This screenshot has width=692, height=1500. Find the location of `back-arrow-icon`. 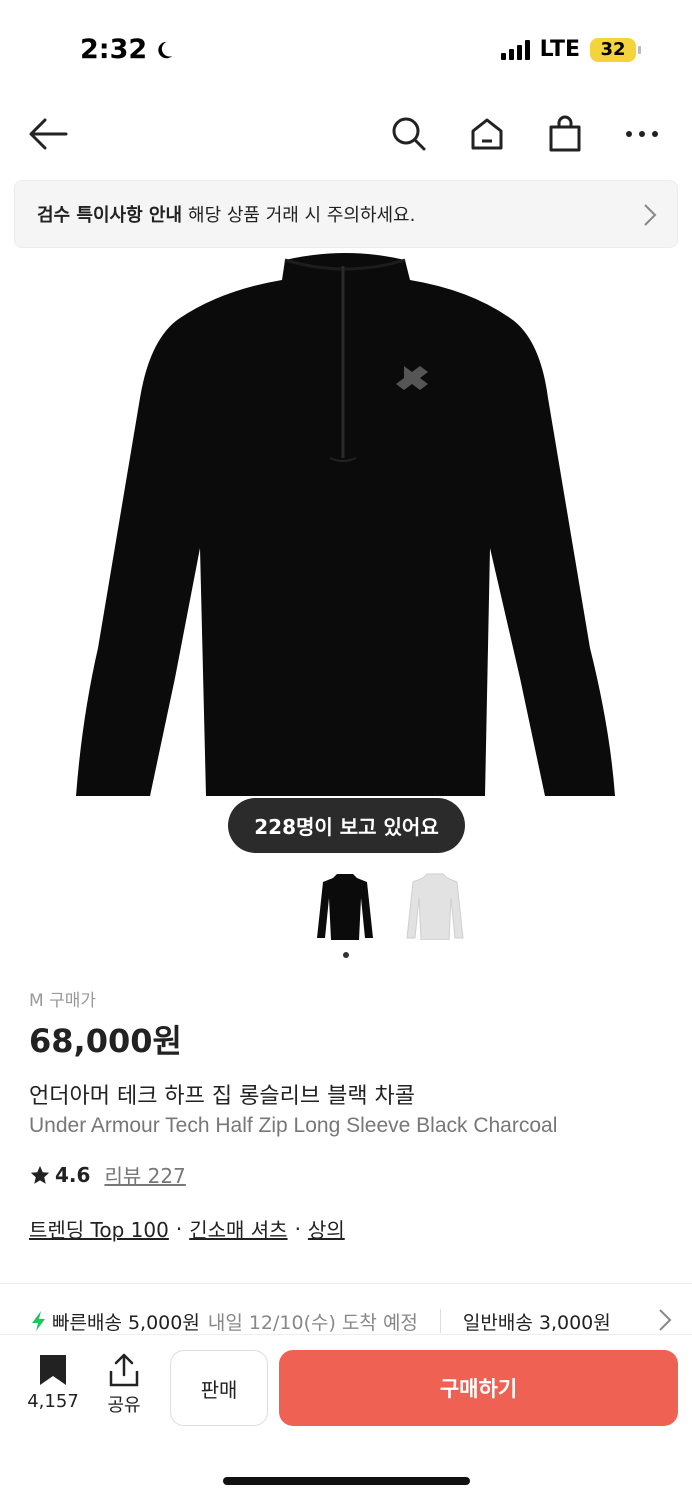

back-arrow-icon is located at coordinates (48, 134).